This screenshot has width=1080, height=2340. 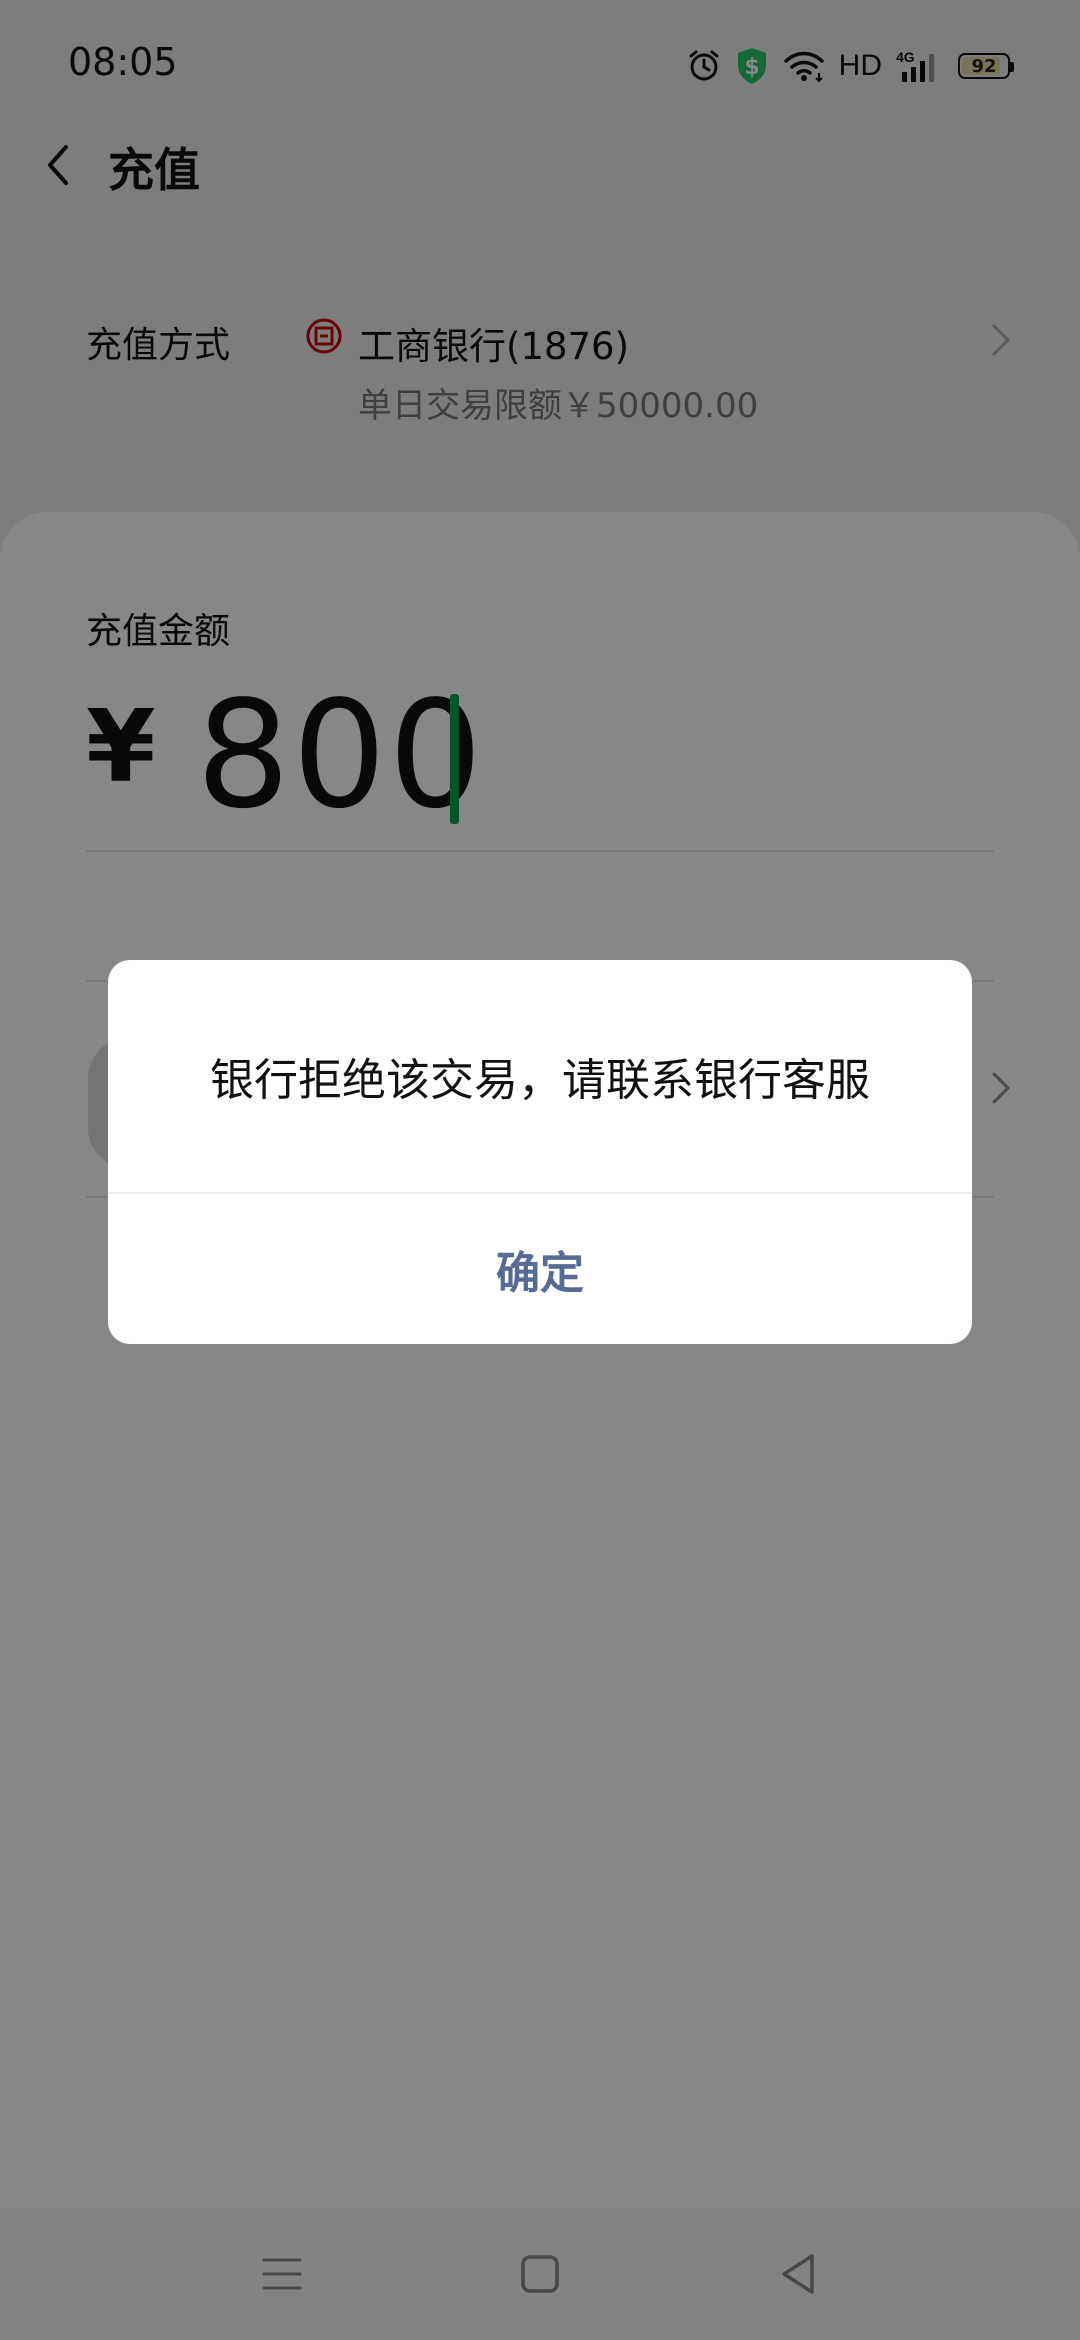 I want to click on battery-level: 92, so click(x=984, y=66).